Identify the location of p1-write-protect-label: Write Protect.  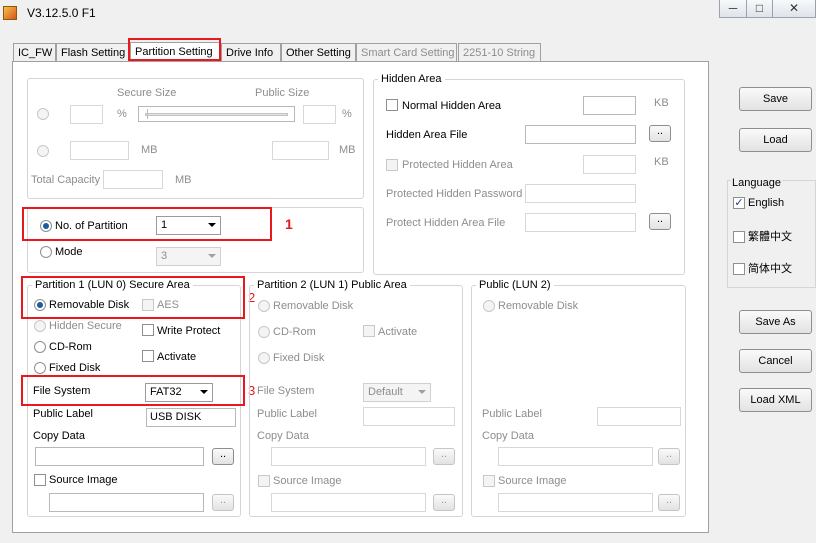
(189, 331).